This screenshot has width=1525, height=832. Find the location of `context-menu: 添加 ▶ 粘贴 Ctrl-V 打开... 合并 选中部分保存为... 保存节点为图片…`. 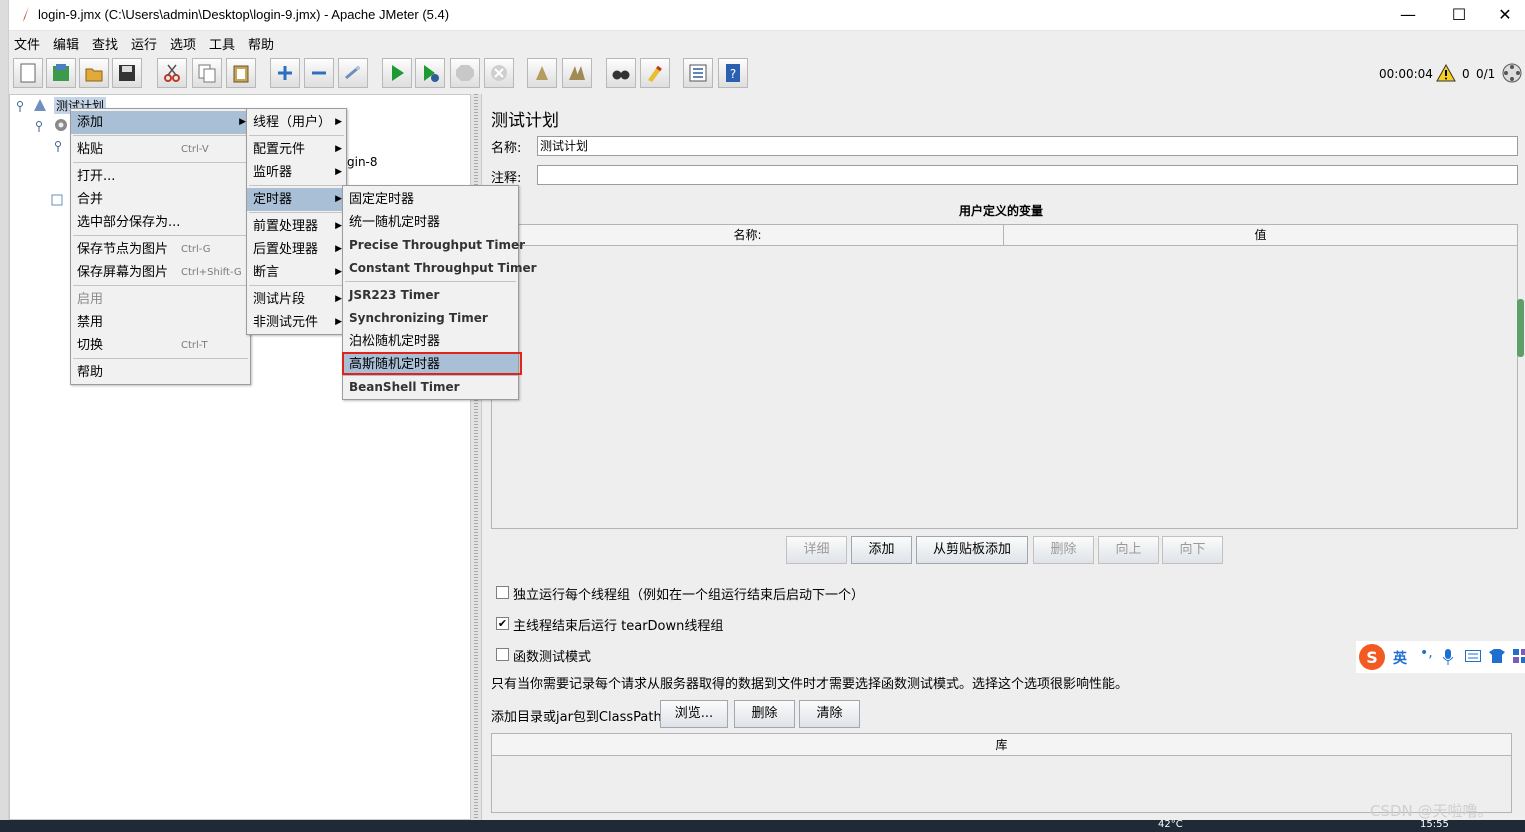

context-menu: 添加 ▶ 粘贴 Ctrl-V 打开... 合并 选中部分保存为... 保存节点为图片… is located at coordinates (160, 246).